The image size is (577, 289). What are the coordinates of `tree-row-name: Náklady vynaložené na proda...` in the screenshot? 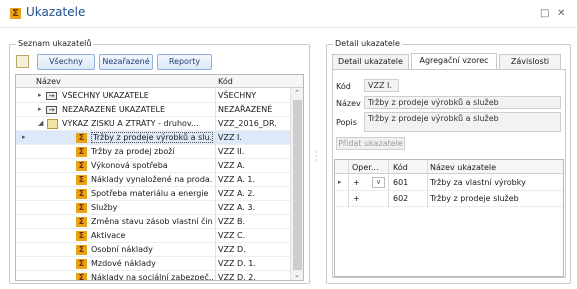 It's located at (152, 179).